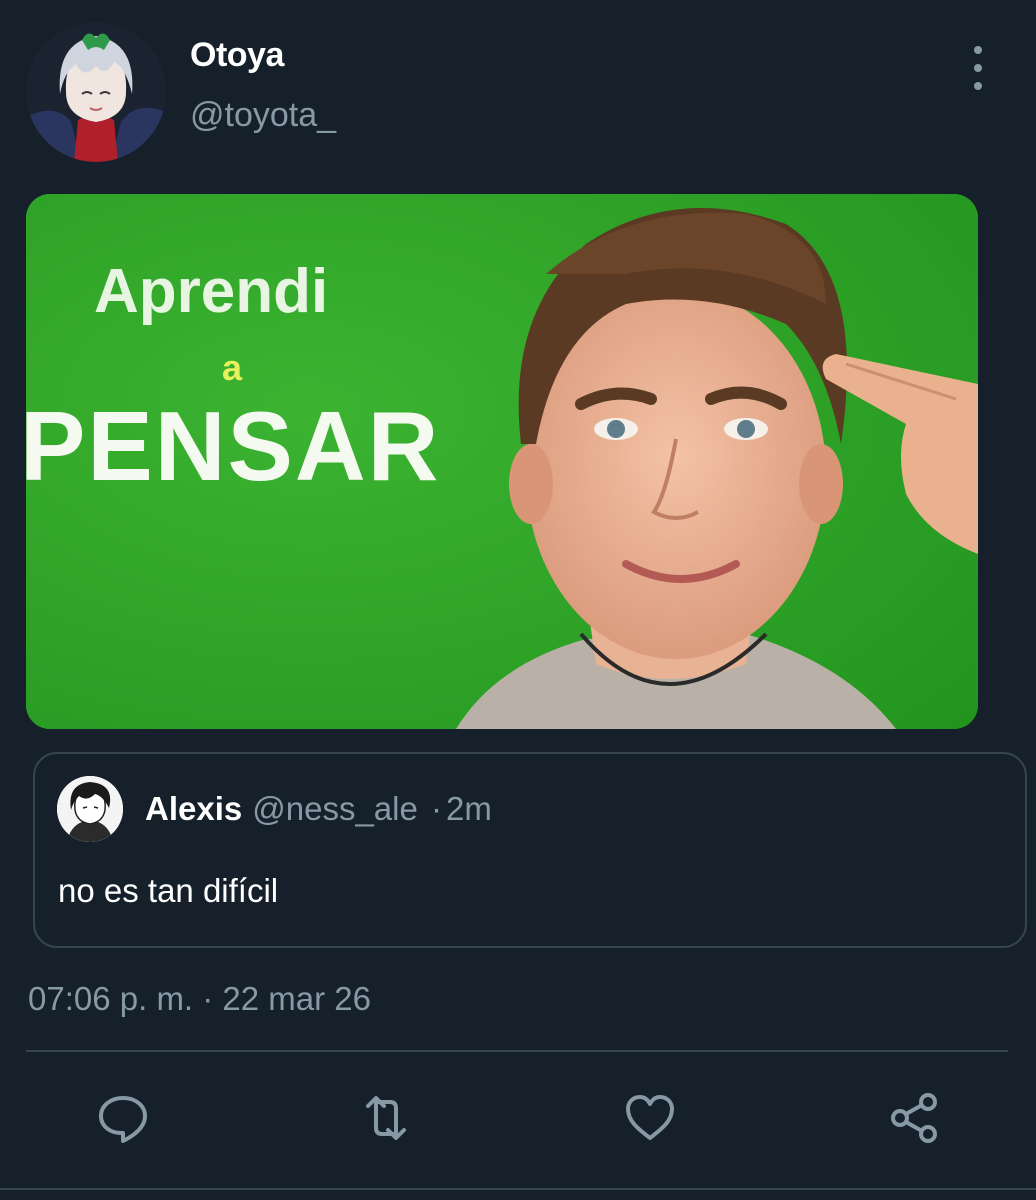 The image size is (1036, 1200). I want to click on retweet-button, so click(386, 1118).